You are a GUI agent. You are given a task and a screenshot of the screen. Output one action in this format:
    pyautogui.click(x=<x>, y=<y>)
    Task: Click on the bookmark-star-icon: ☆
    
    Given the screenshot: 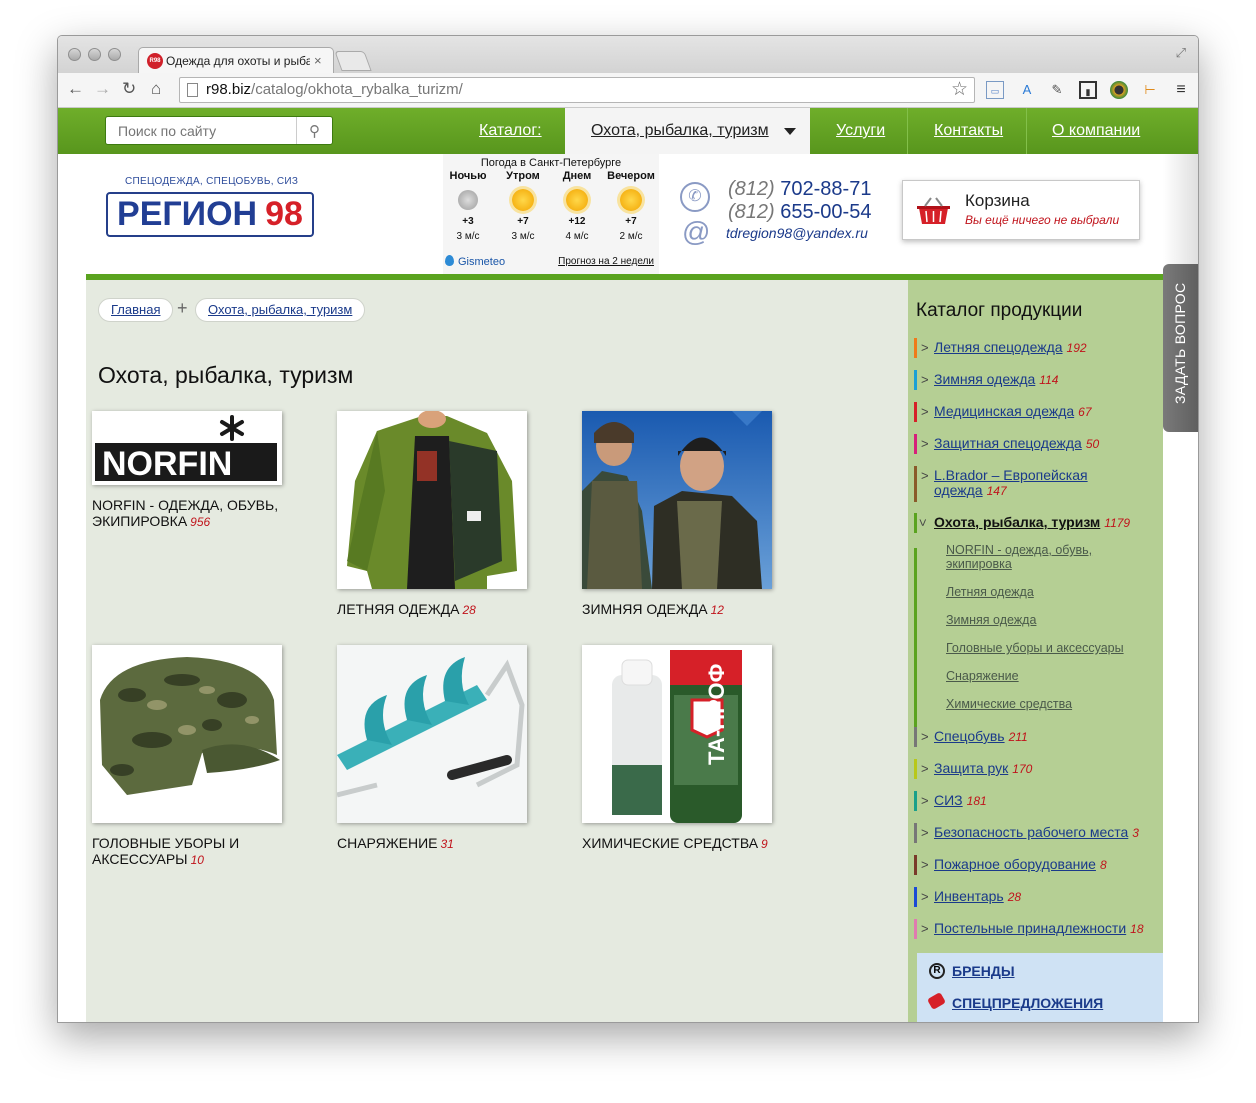 What is the action you would take?
    pyautogui.click(x=959, y=90)
    